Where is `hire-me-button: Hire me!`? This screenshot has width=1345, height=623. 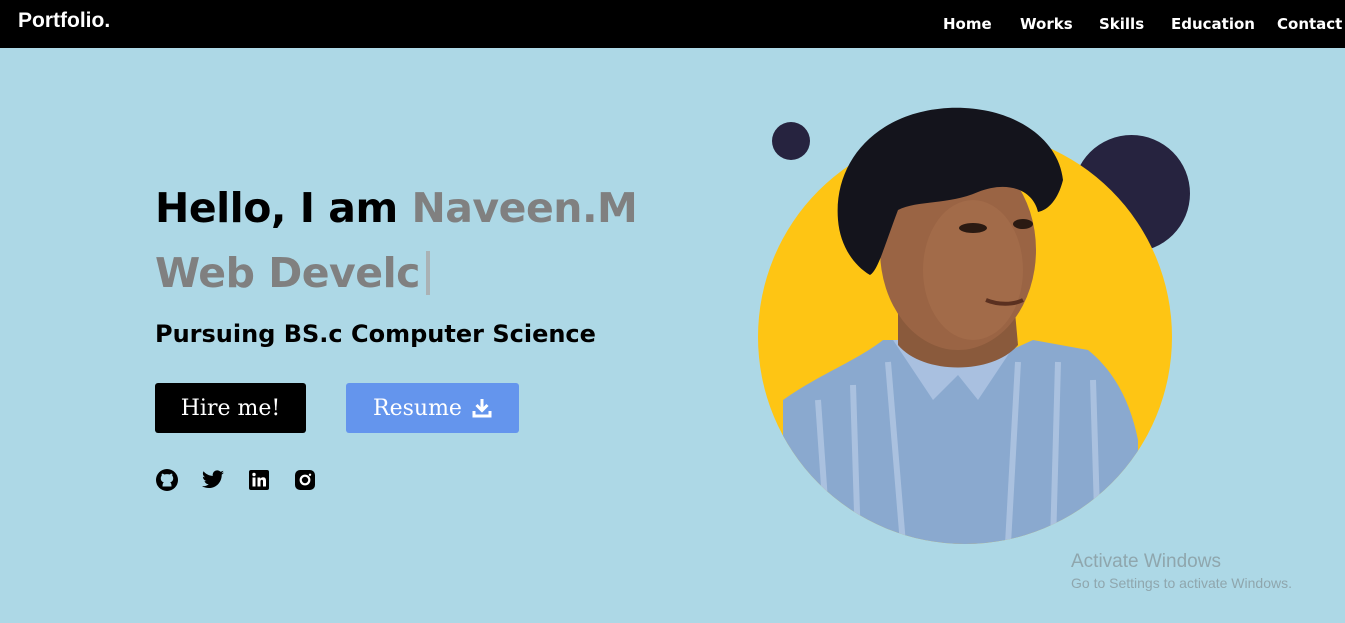
hire-me-button: Hire me! is located at coordinates (230, 408).